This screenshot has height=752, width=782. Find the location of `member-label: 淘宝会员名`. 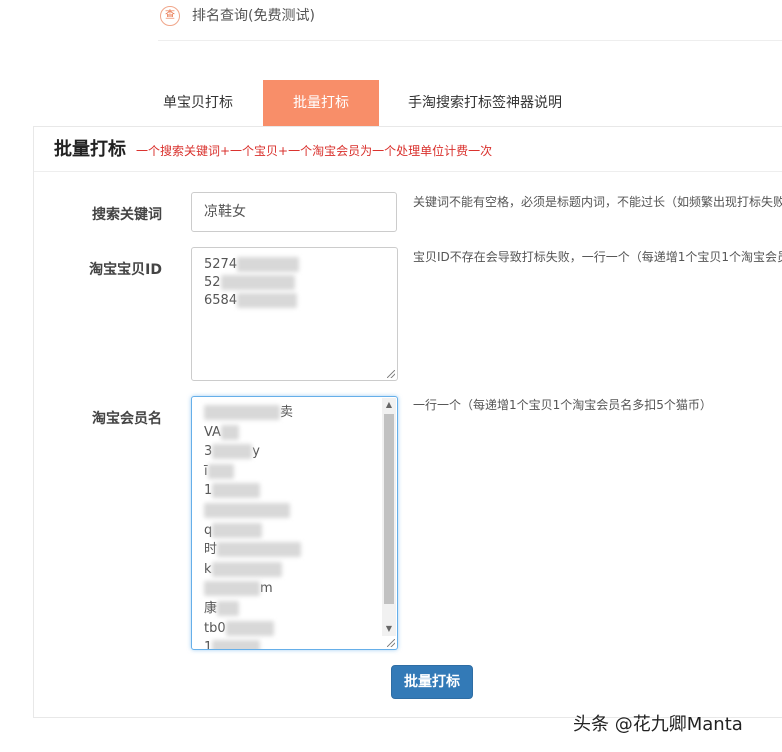

member-label: 淘宝会员名 is located at coordinates (127, 419).